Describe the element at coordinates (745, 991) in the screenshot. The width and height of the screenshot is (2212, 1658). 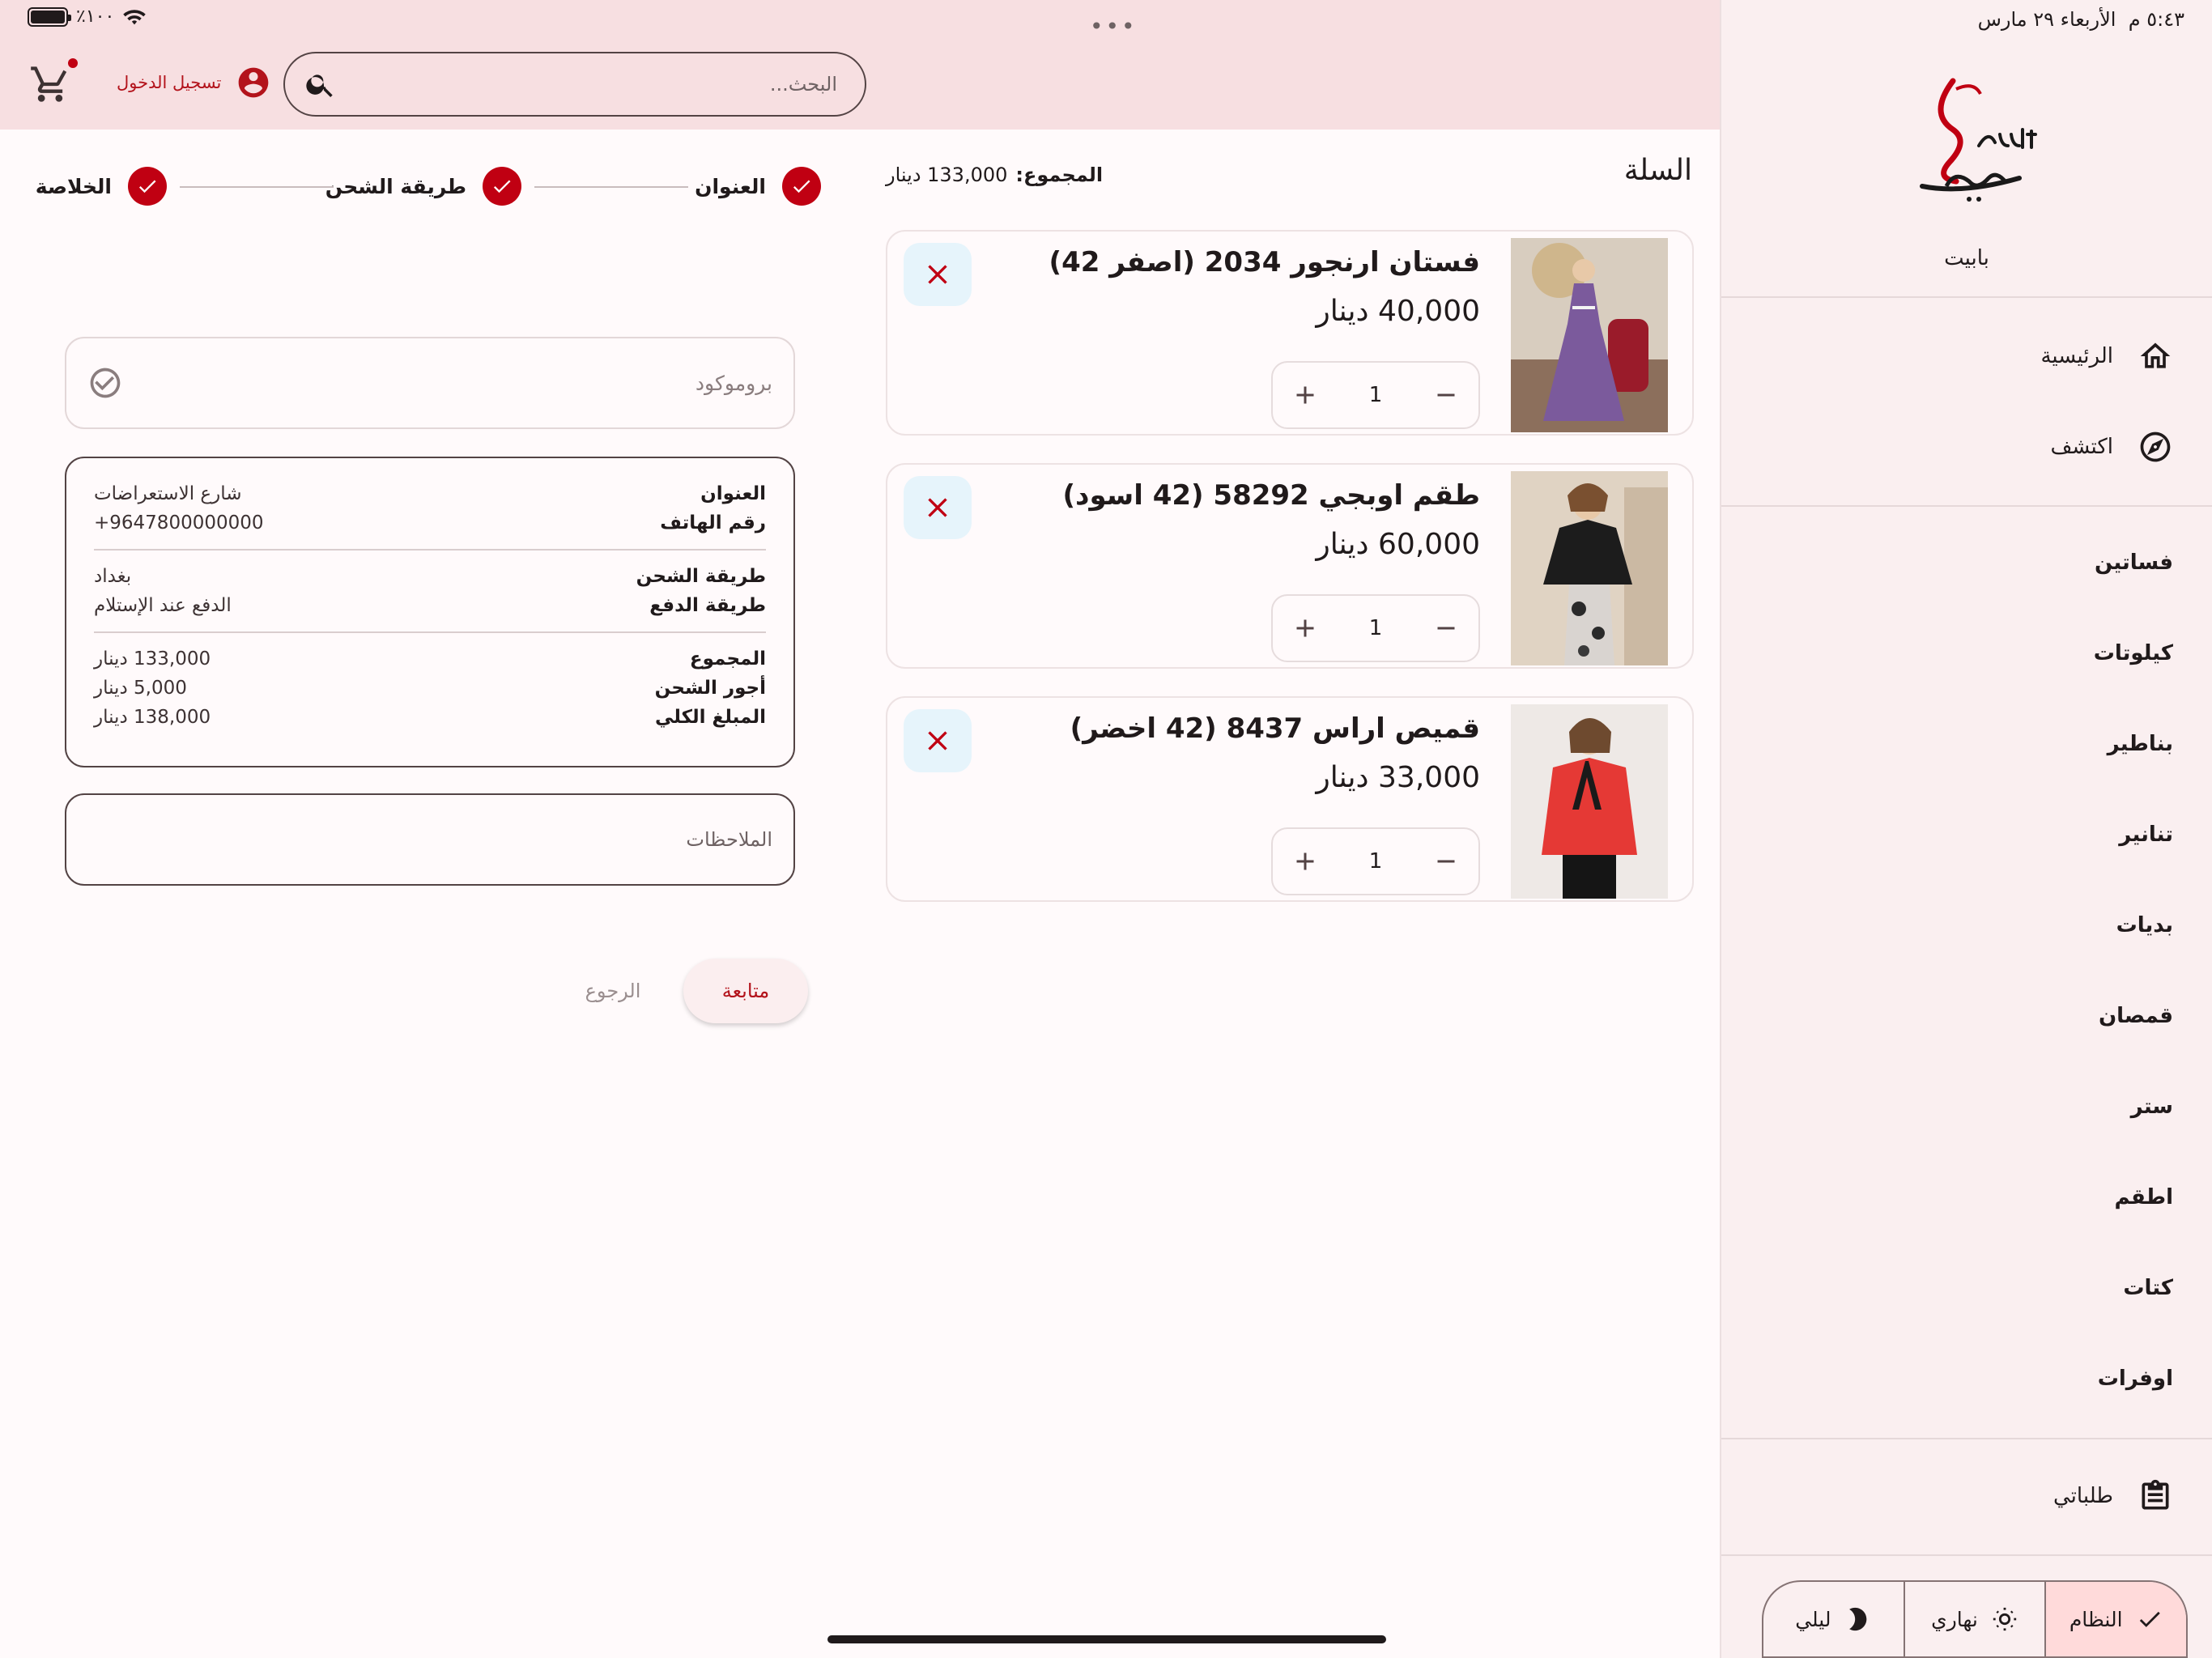
I see `continue-button: متابعة` at that location.